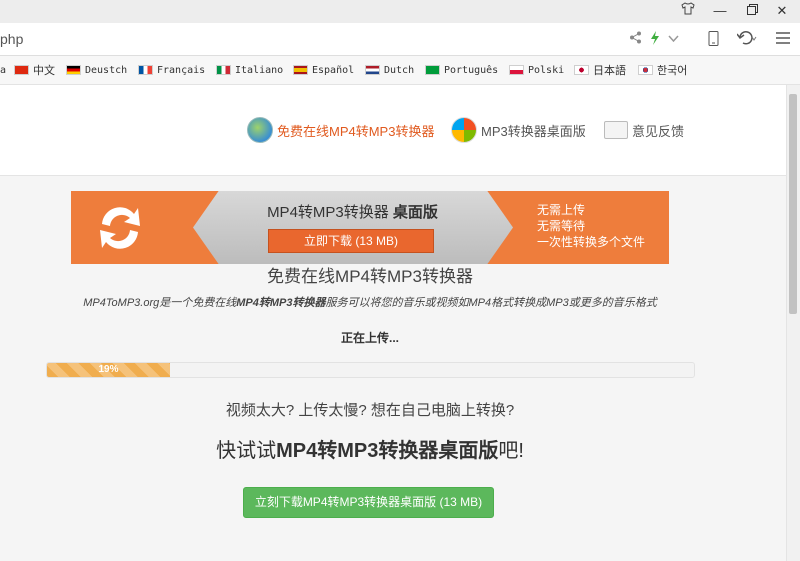  Describe the element at coordinates (561, 226) in the screenshot. I see `banner-feature: 无需等待` at that location.